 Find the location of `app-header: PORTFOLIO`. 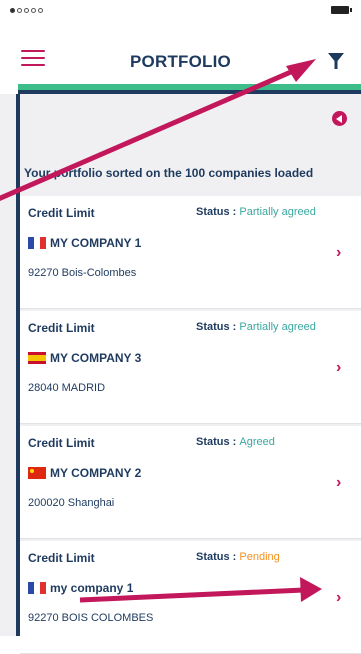

app-header: PORTFOLIO is located at coordinates (180, 54).